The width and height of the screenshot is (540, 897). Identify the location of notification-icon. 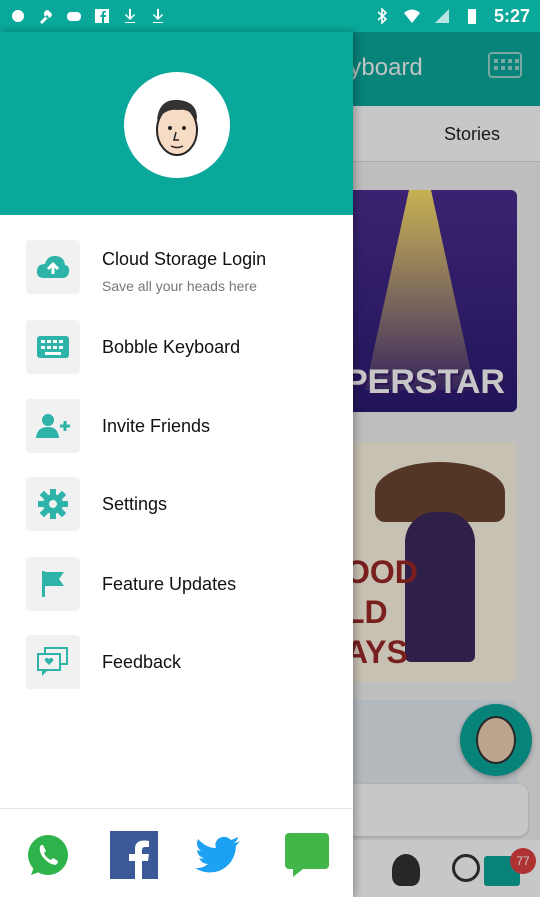
(18, 16).